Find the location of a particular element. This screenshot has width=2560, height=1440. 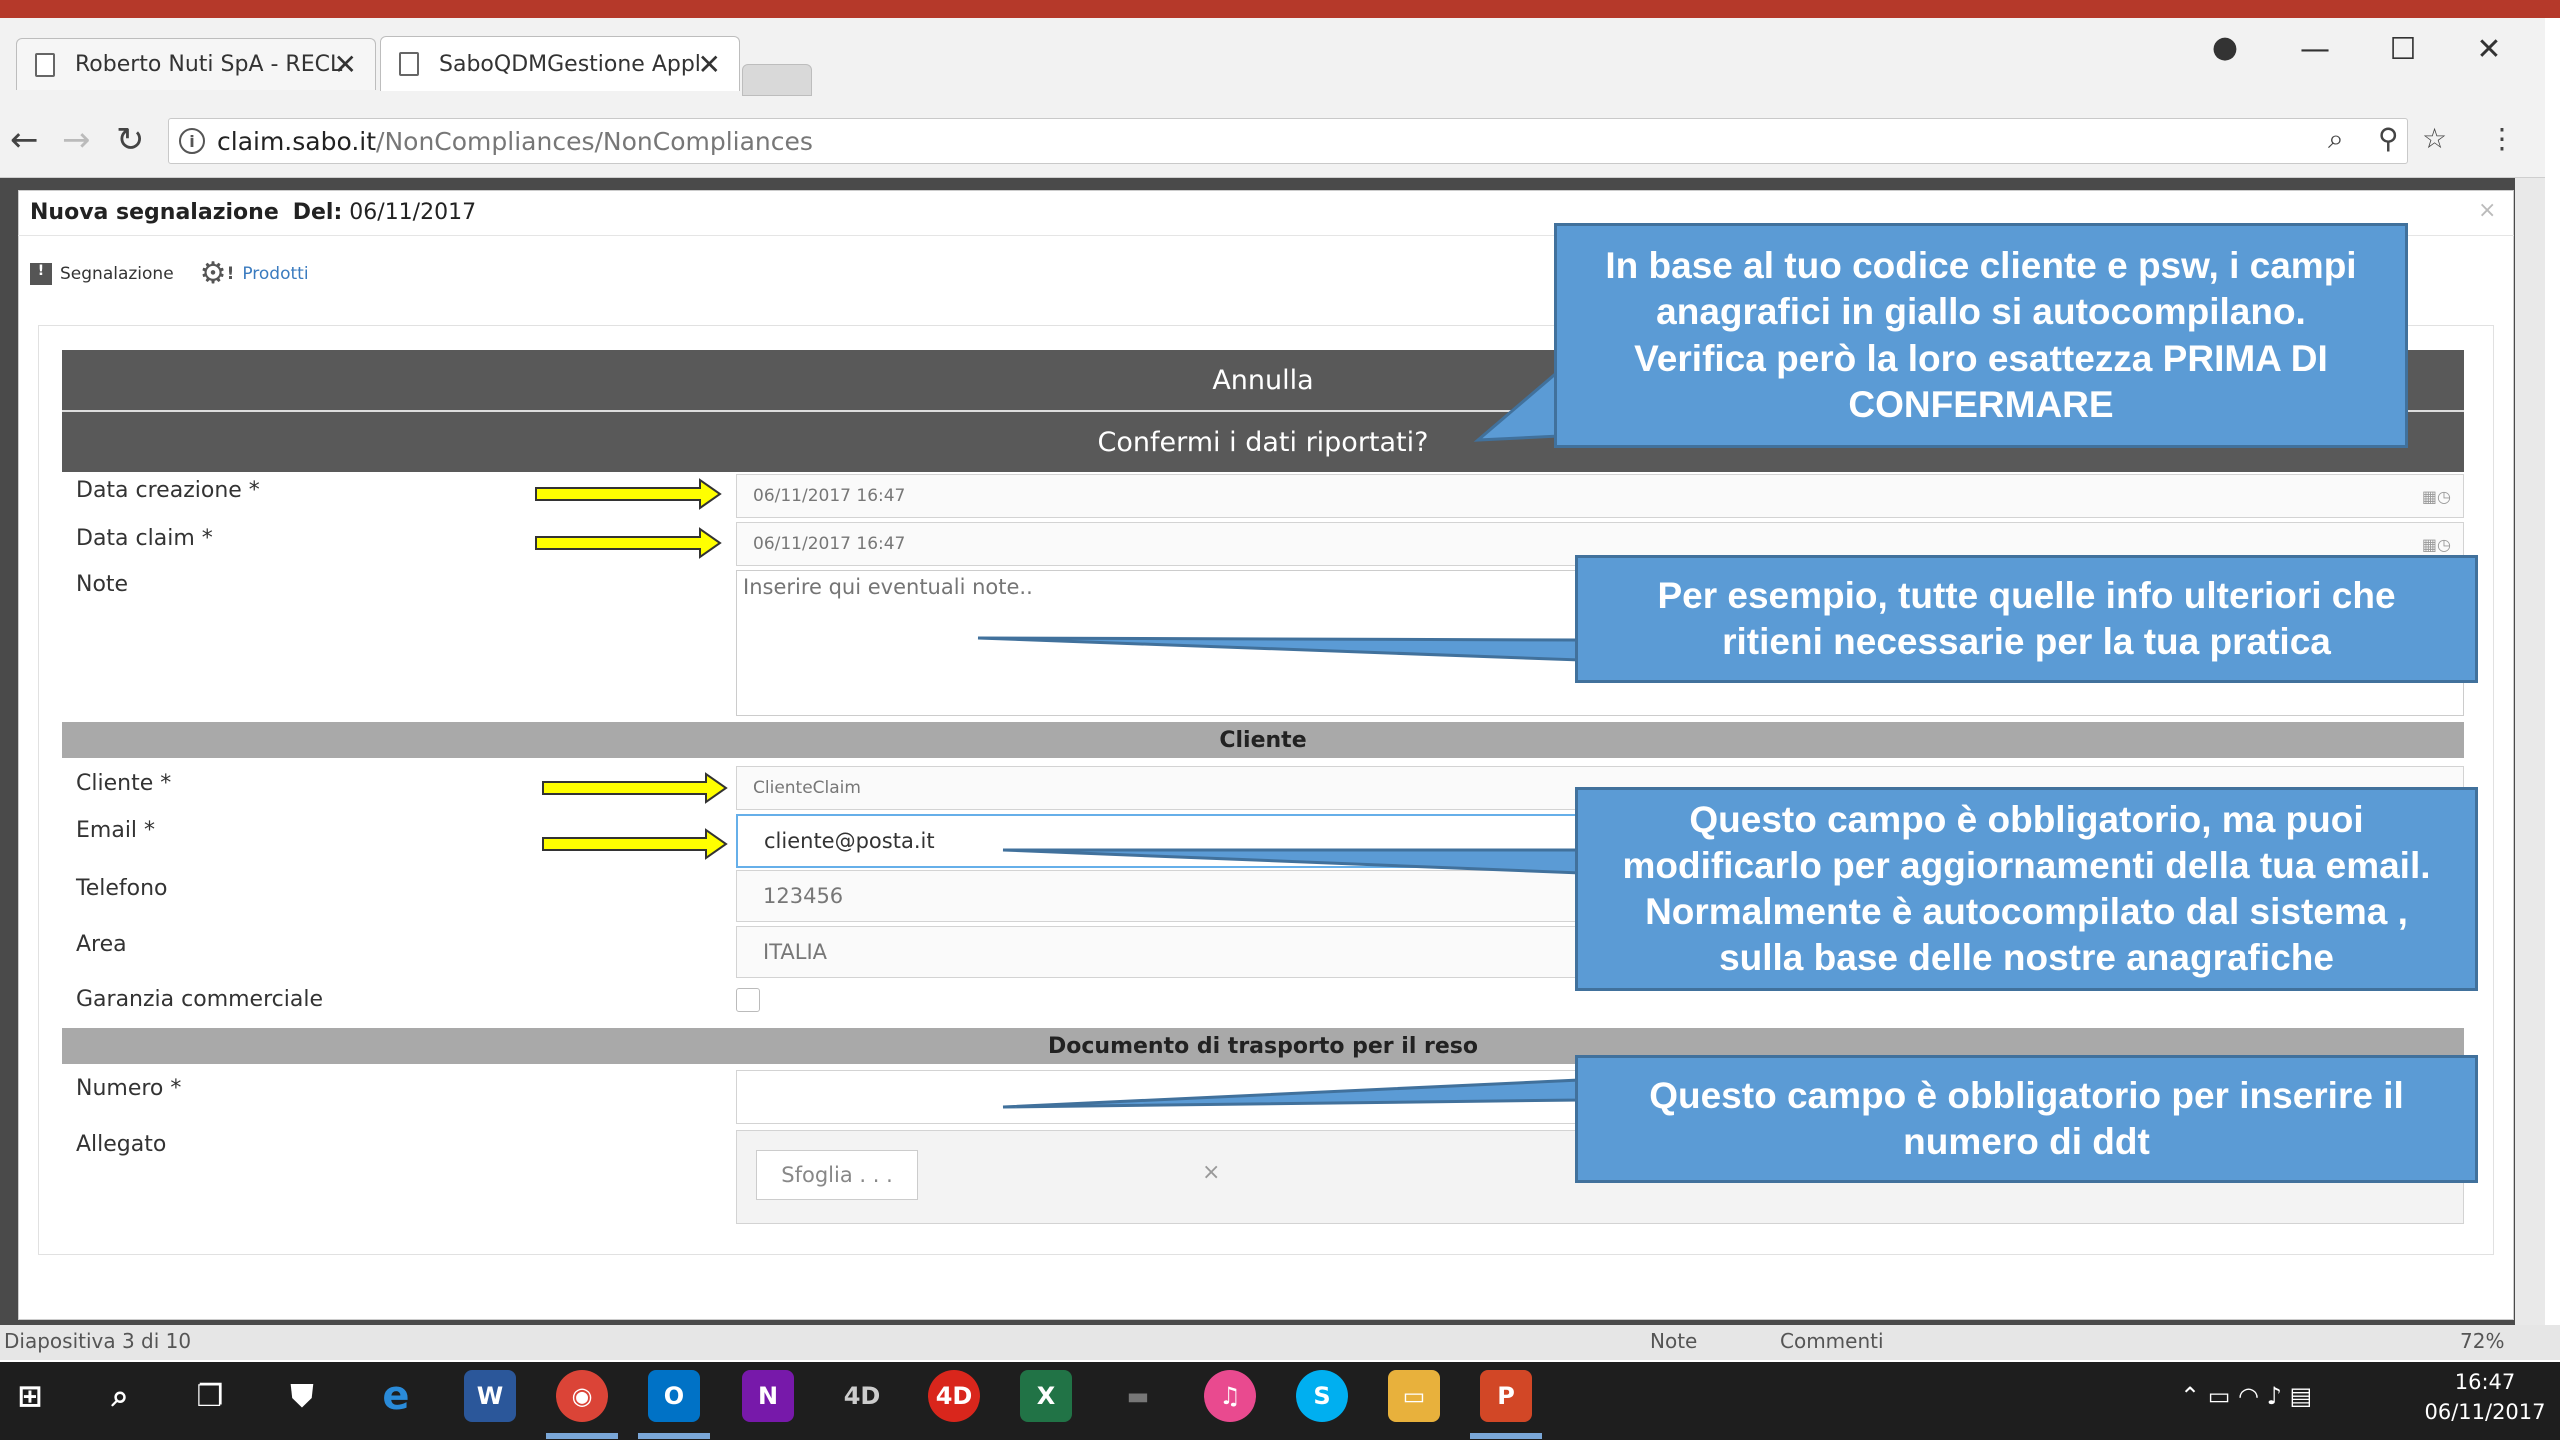

section-cliente: Cliente is located at coordinates (1263, 740).